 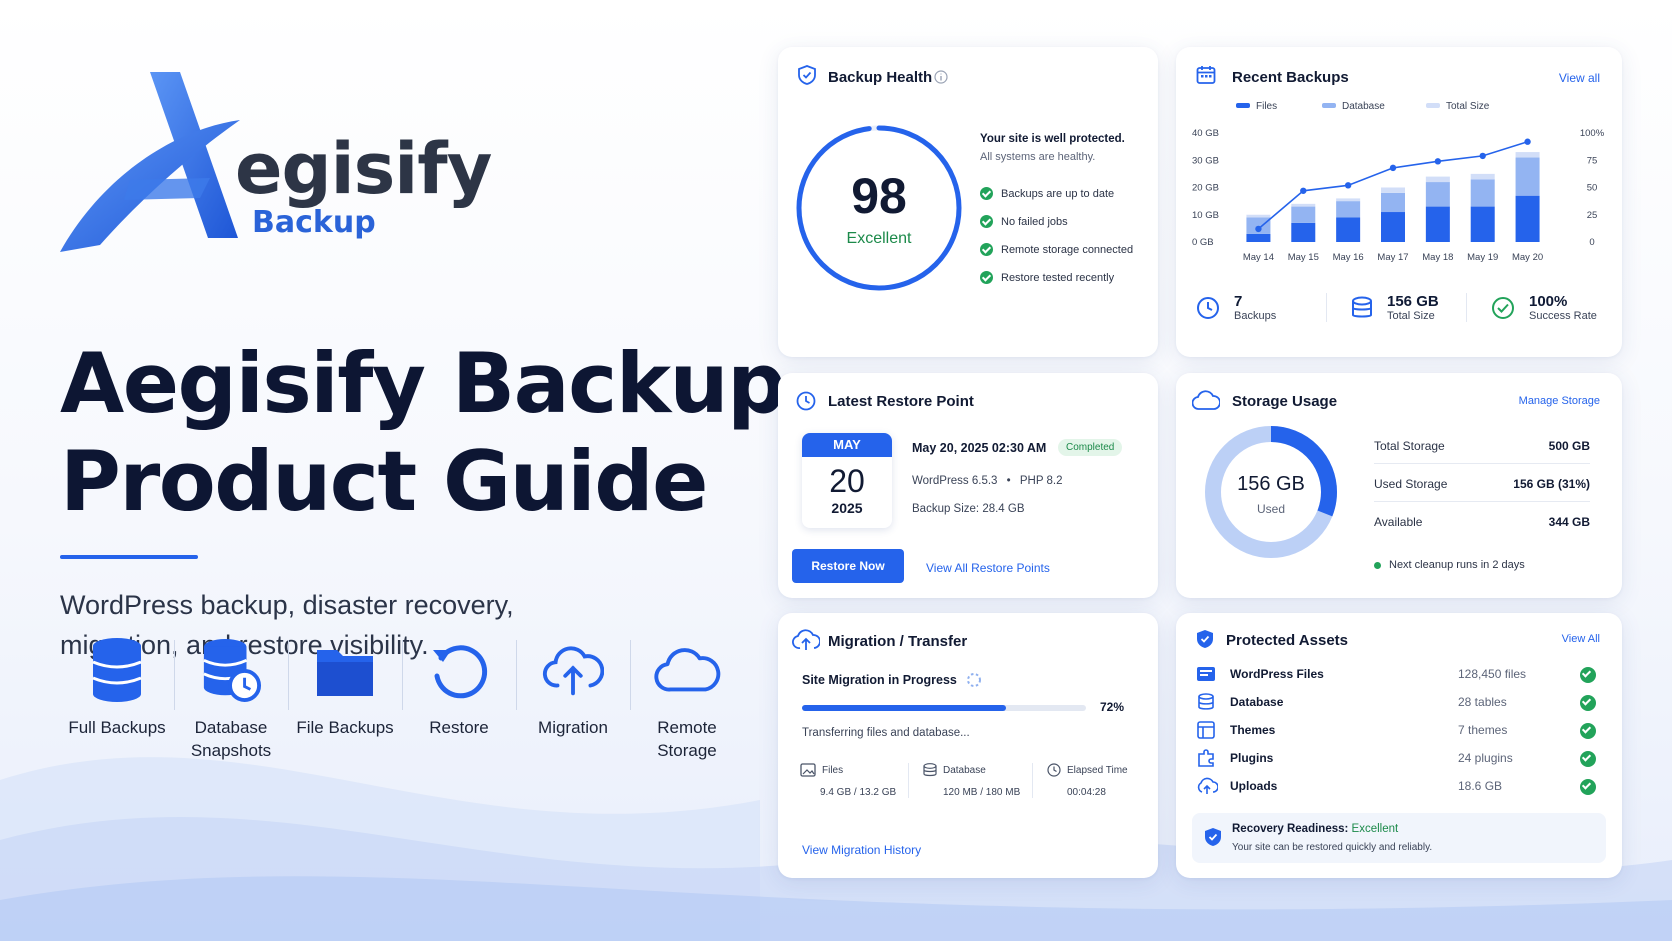 I want to click on y-tick-label: 40 GB, so click(x=1205, y=133).